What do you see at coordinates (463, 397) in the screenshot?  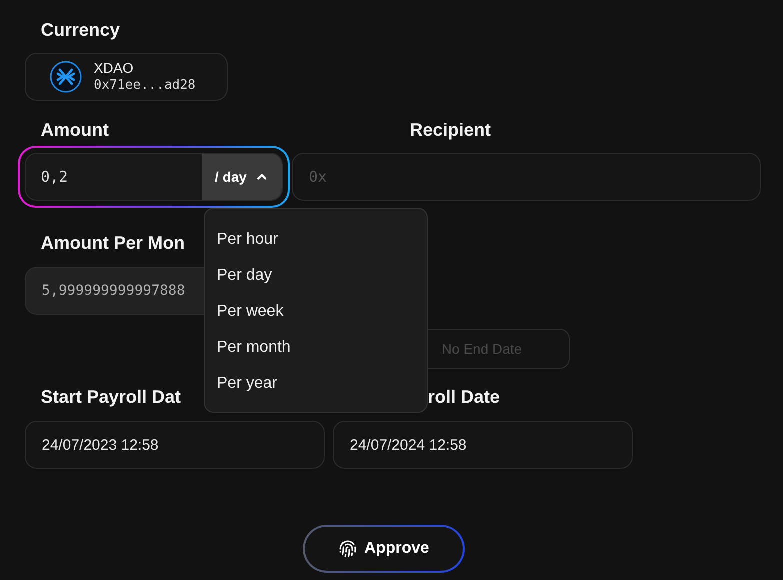 I see `field-label: roll Date` at bounding box center [463, 397].